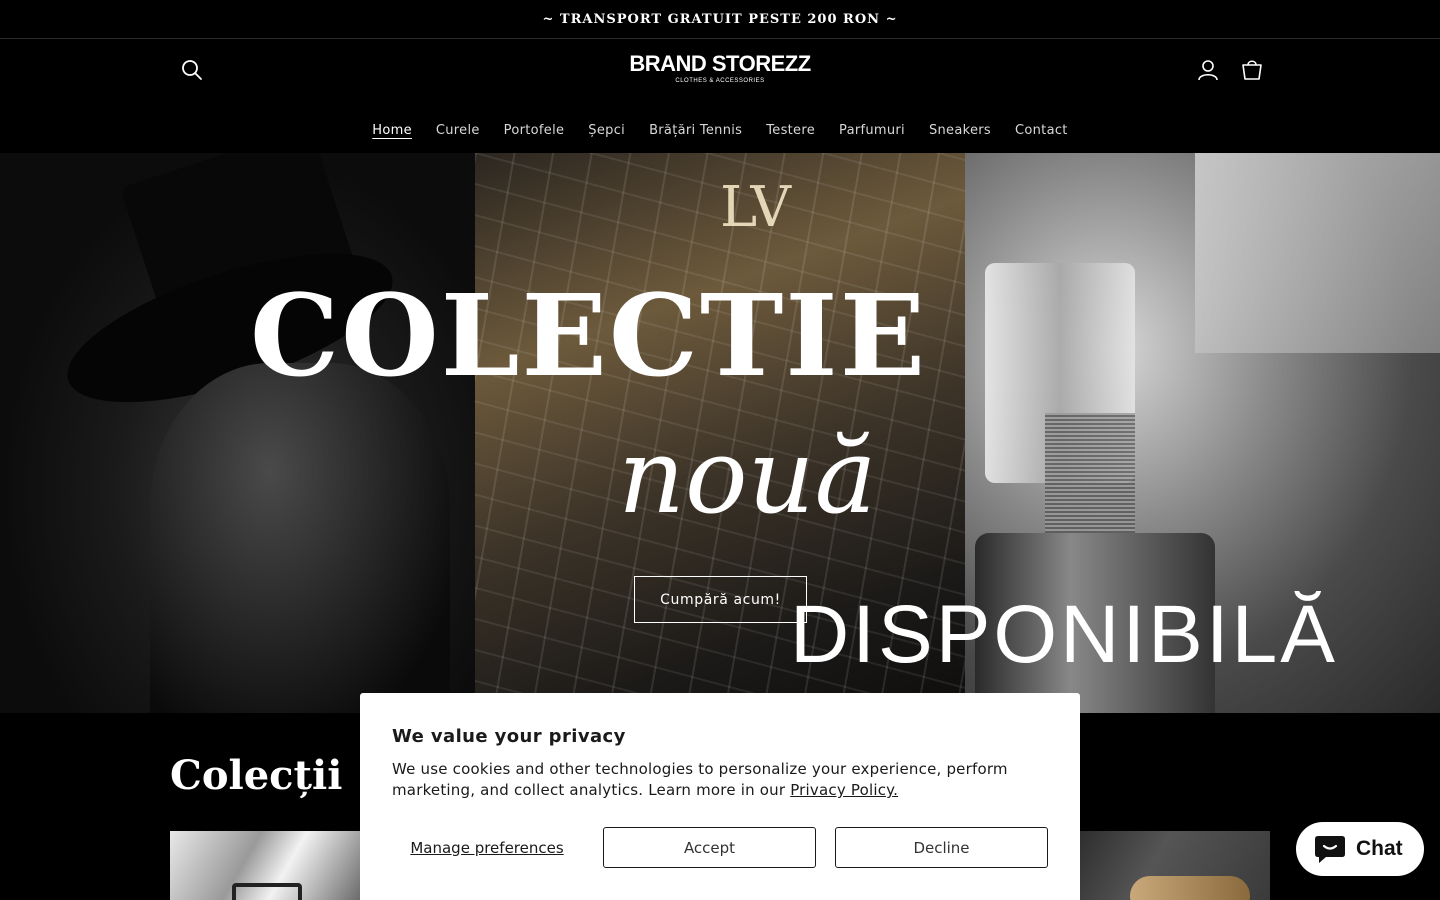  What do you see at coordinates (509, 736) in the screenshot?
I see `cookie-banner-title: We value your privacy` at bounding box center [509, 736].